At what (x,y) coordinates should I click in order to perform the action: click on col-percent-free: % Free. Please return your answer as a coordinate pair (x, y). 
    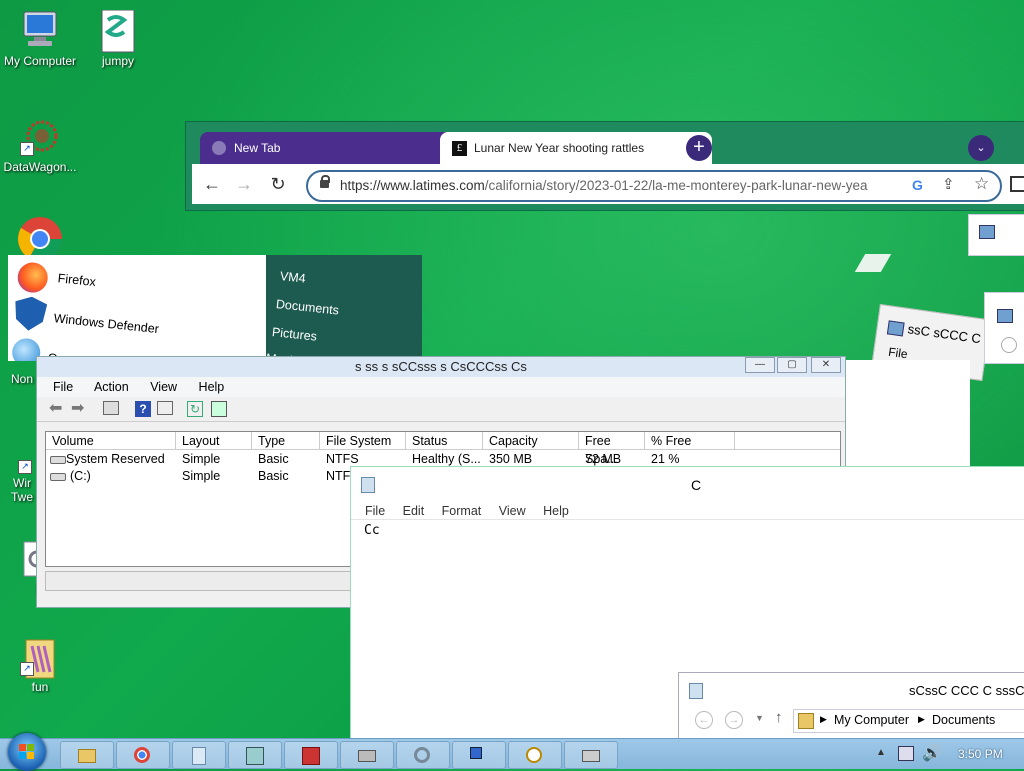
    Looking at the image, I should click on (690, 441).